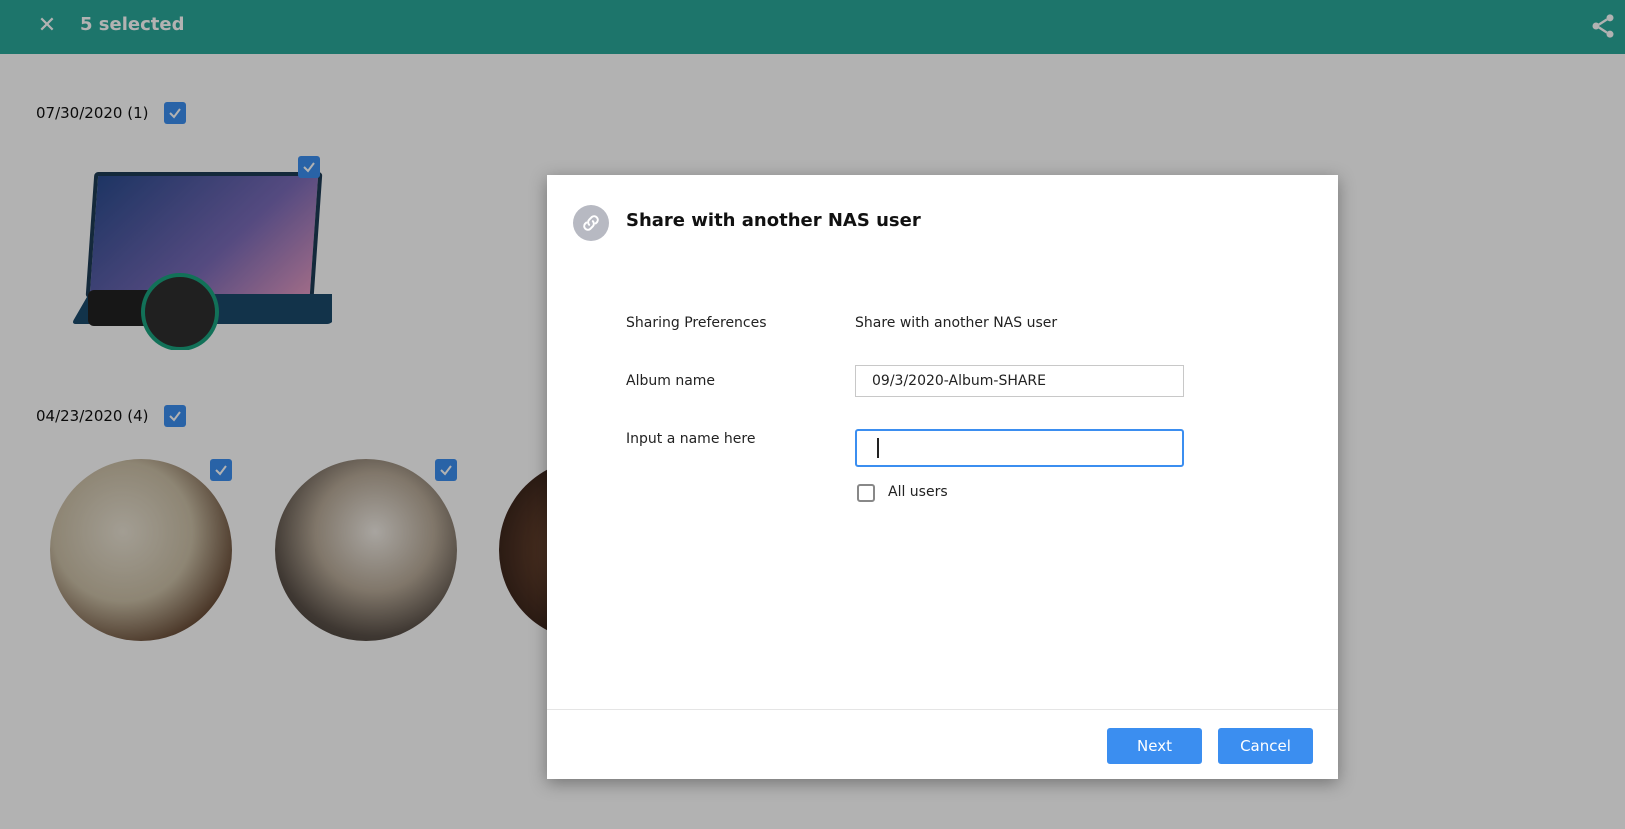 This screenshot has width=1625, height=829. Describe the element at coordinates (1154, 746) in the screenshot. I see `next-button: Next` at that location.